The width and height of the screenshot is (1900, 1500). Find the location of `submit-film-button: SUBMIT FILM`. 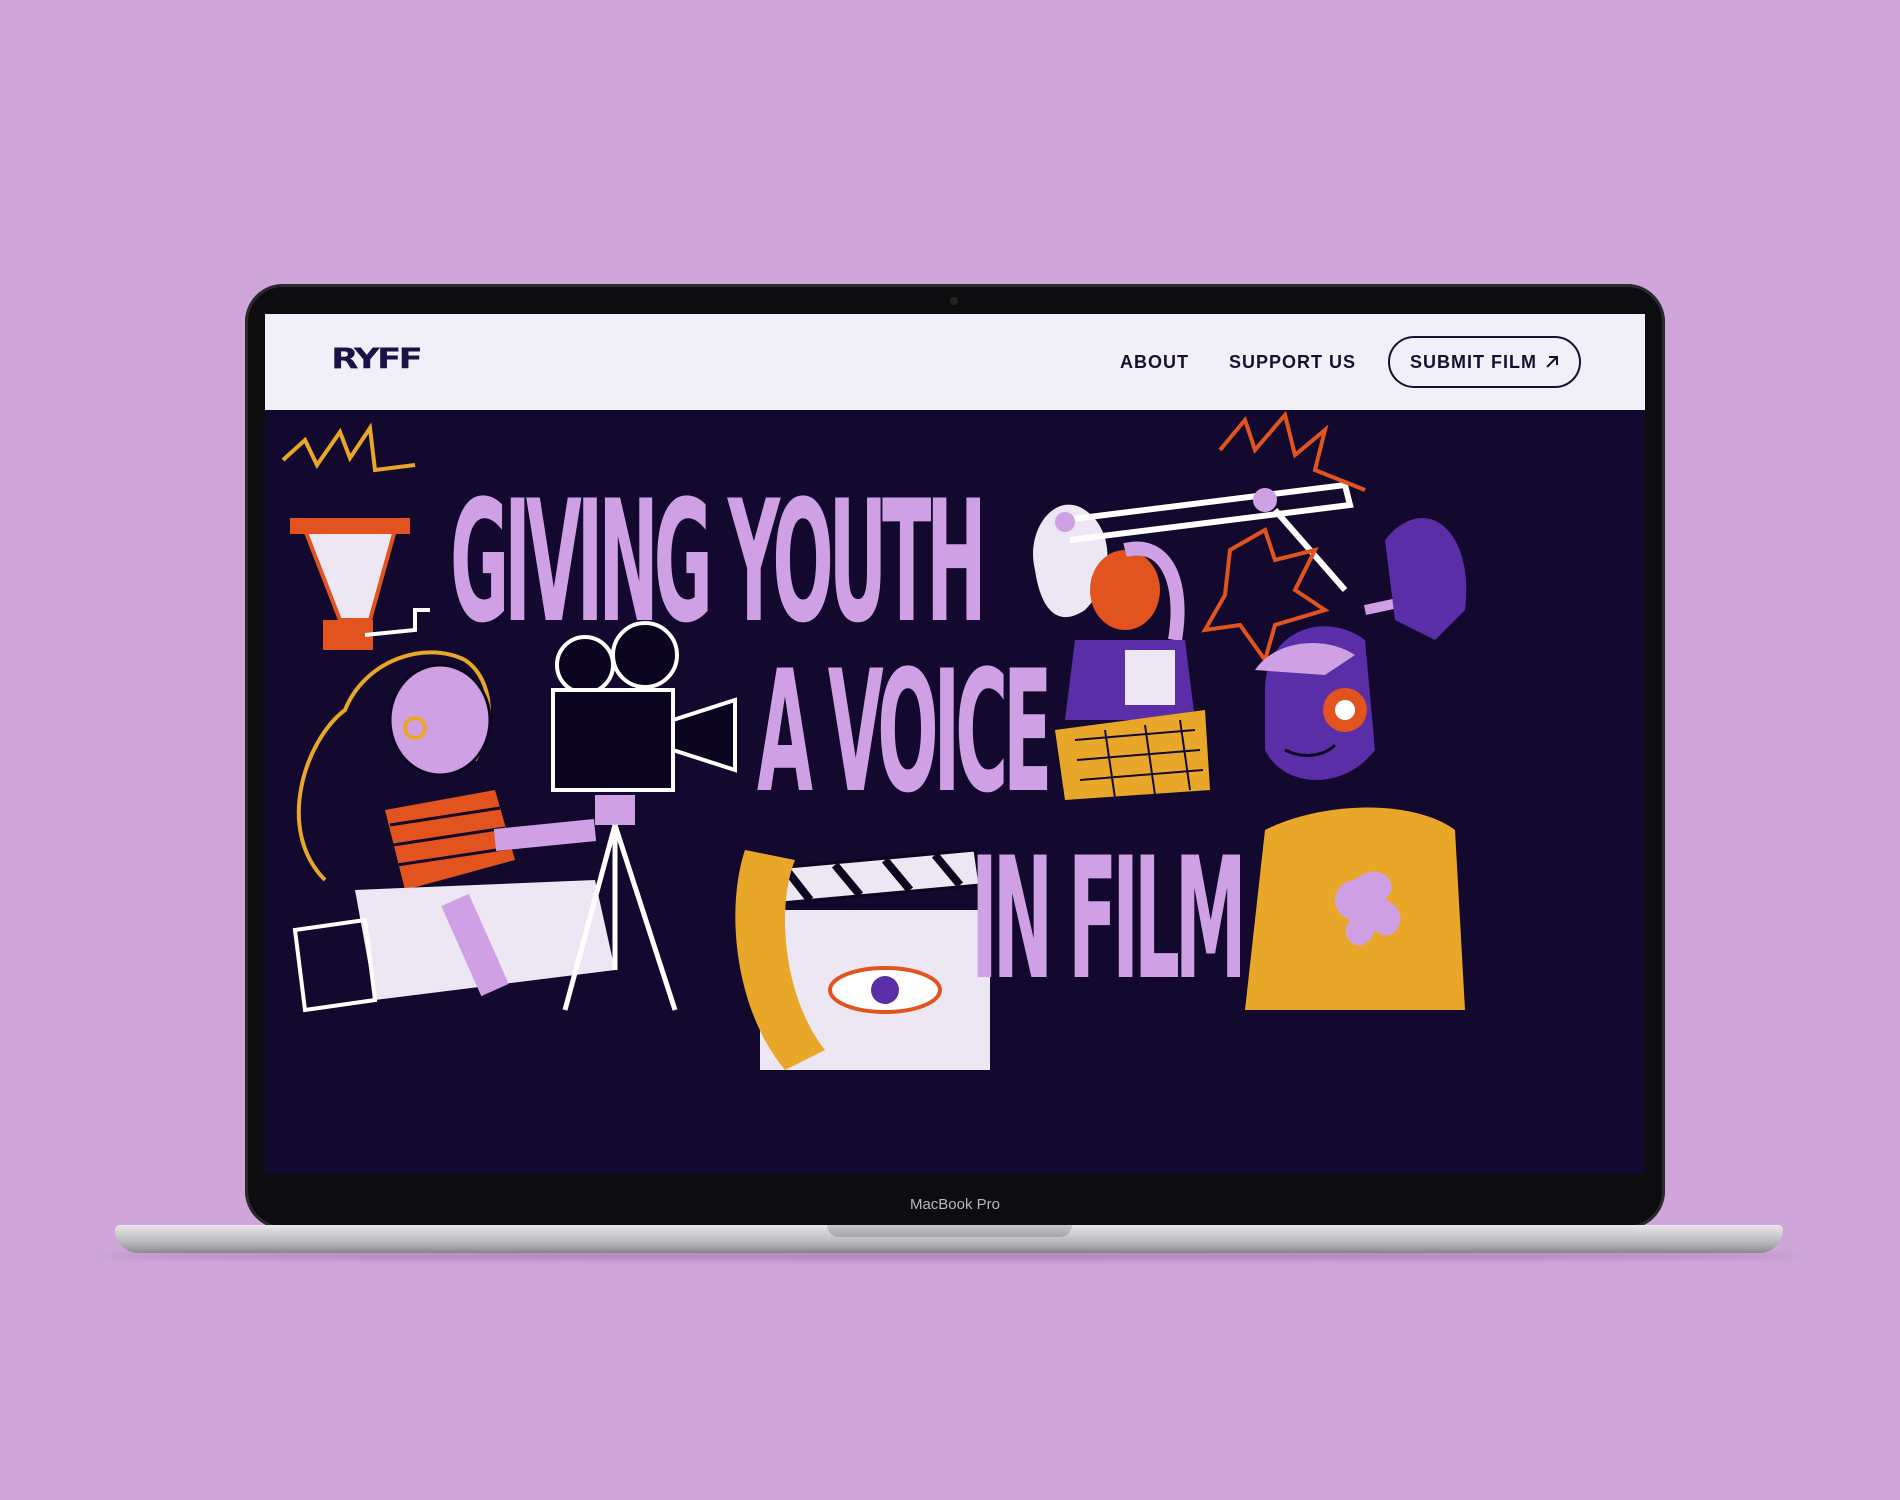

submit-film-button: SUBMIT FILM is located at coordinates (1484, 362).